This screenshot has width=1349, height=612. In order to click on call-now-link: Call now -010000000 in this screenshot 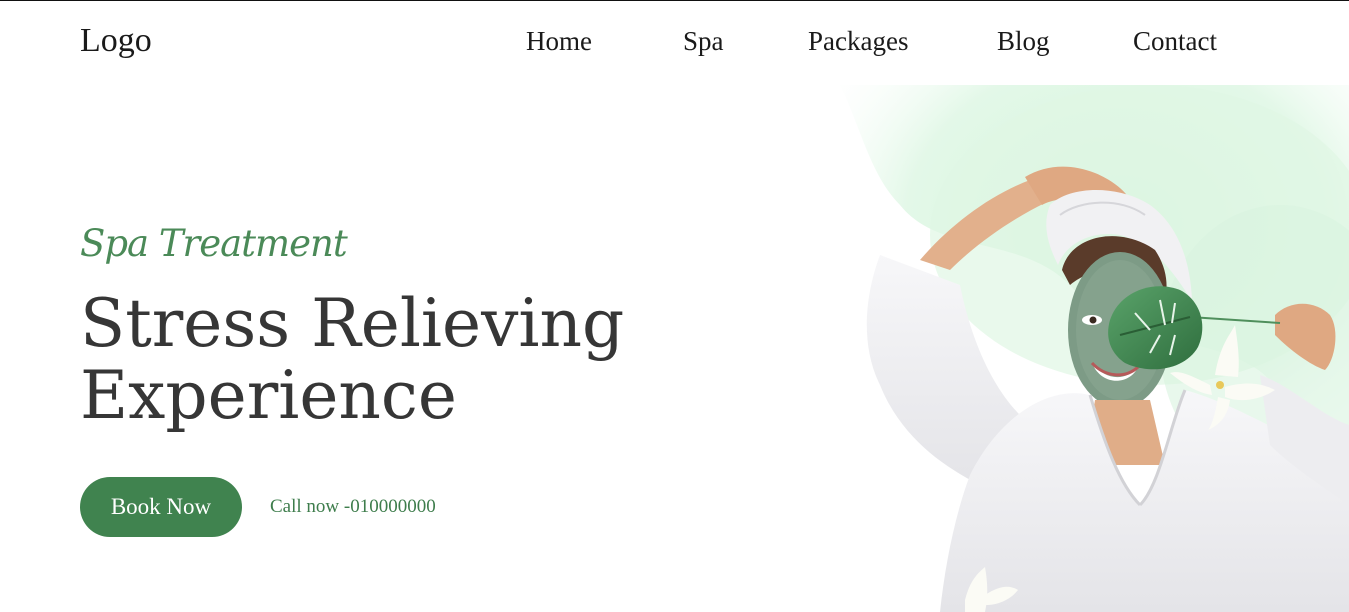, I will do `click(353, 507)`.